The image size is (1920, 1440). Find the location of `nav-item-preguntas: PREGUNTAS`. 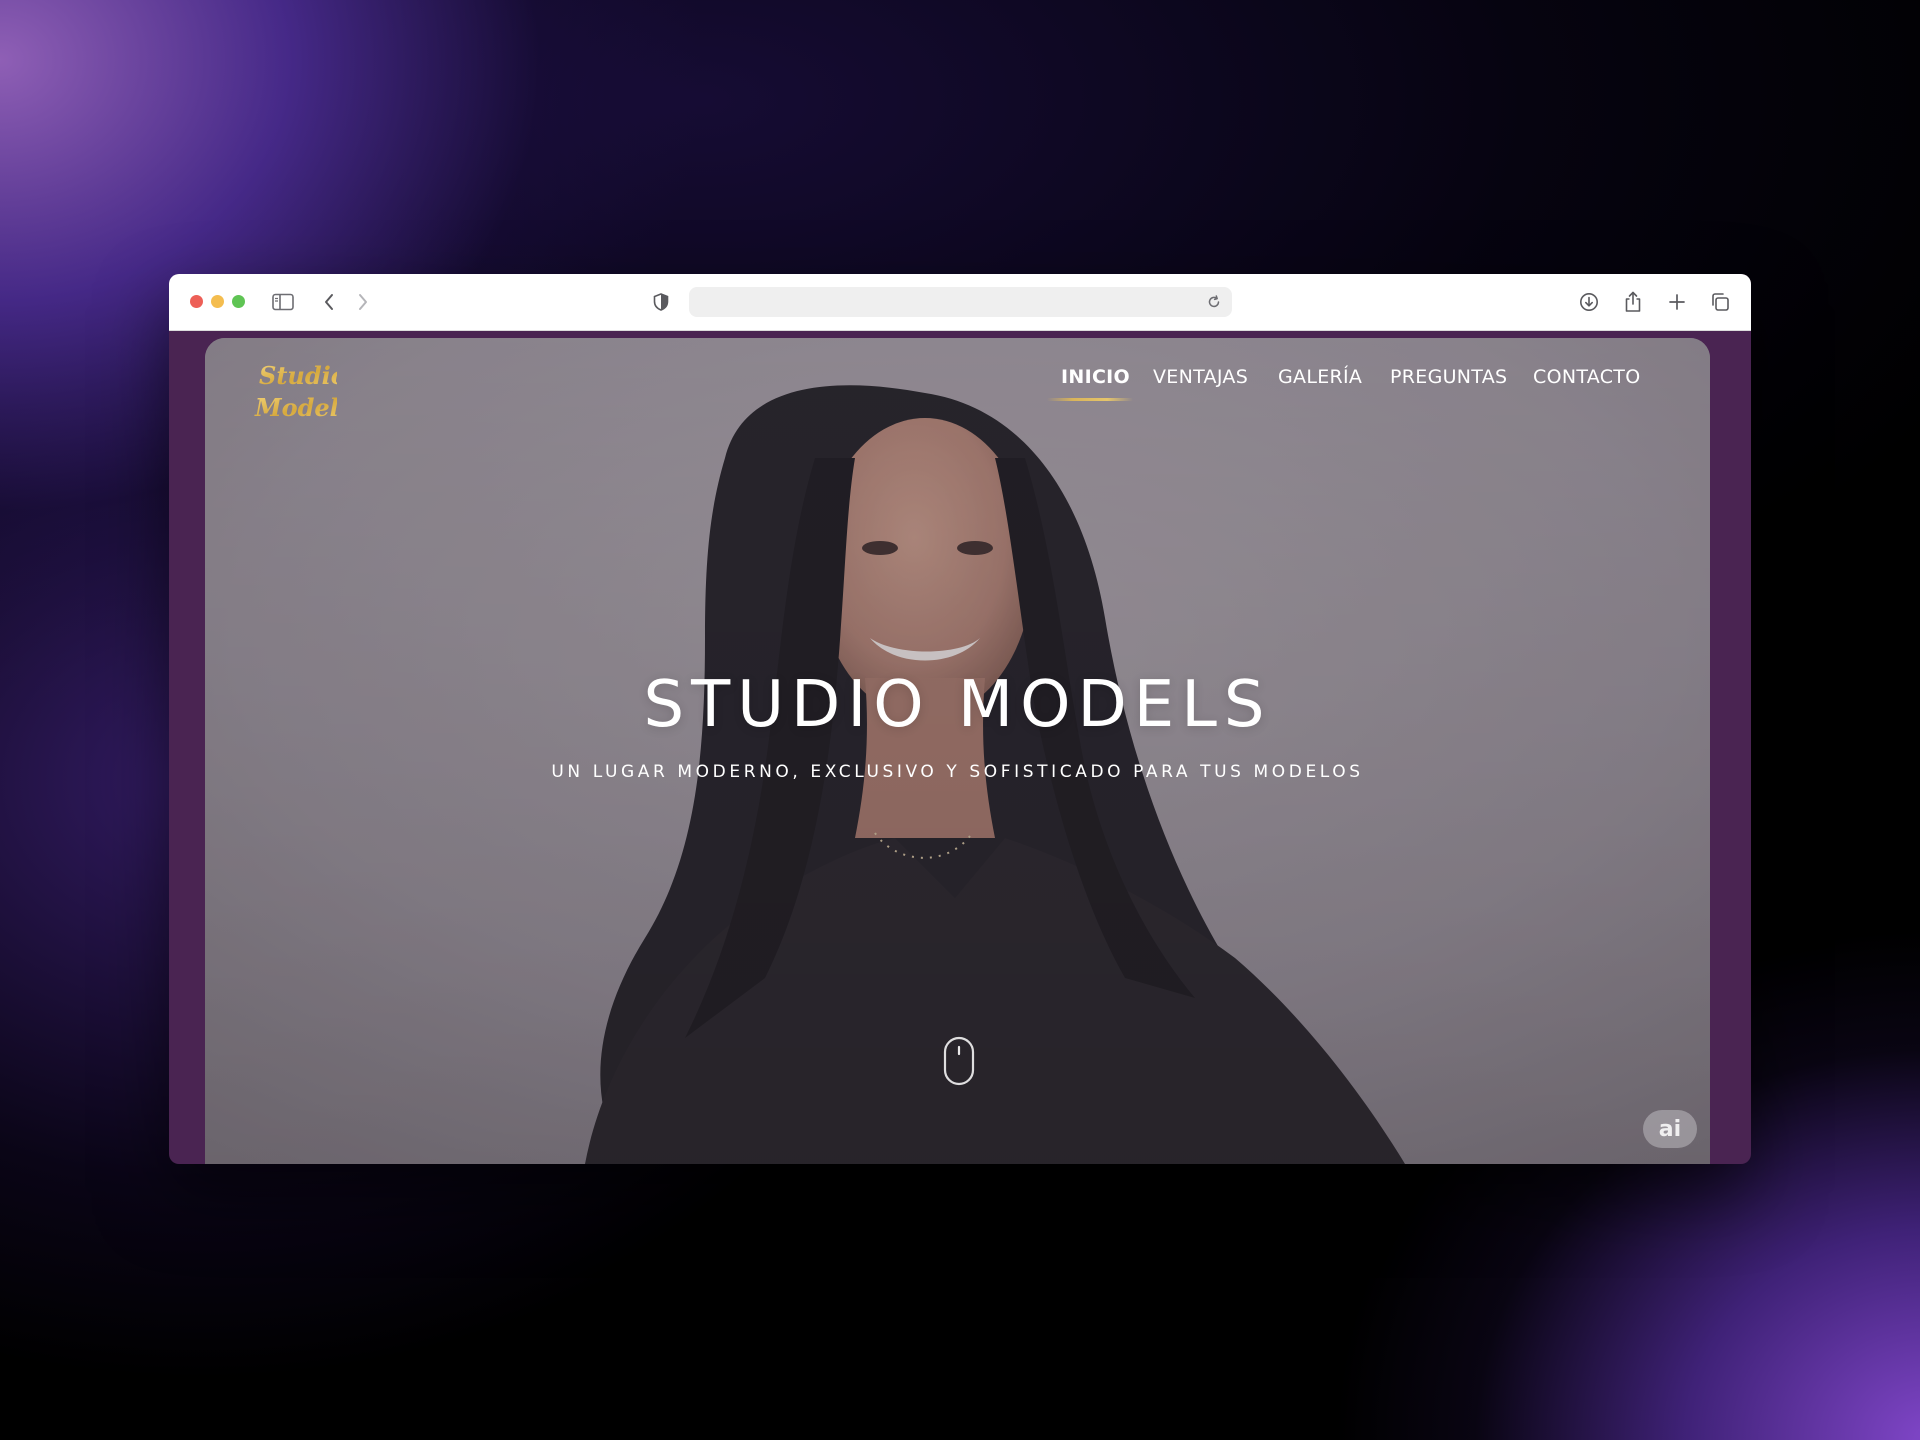

nav-item-preguntas: PREGUNTAS is located at coordinates (1448, 377).